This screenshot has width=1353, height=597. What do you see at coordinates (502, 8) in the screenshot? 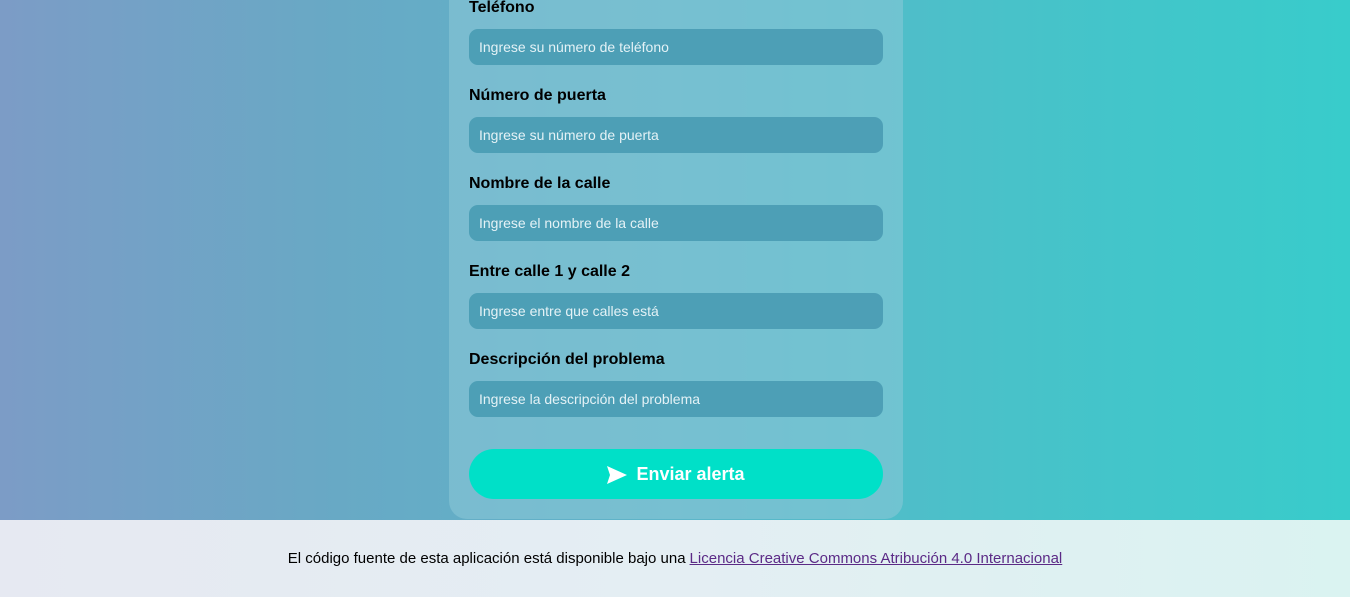
I see `phone-label: Teléfono` at bounding box center [502, 8].